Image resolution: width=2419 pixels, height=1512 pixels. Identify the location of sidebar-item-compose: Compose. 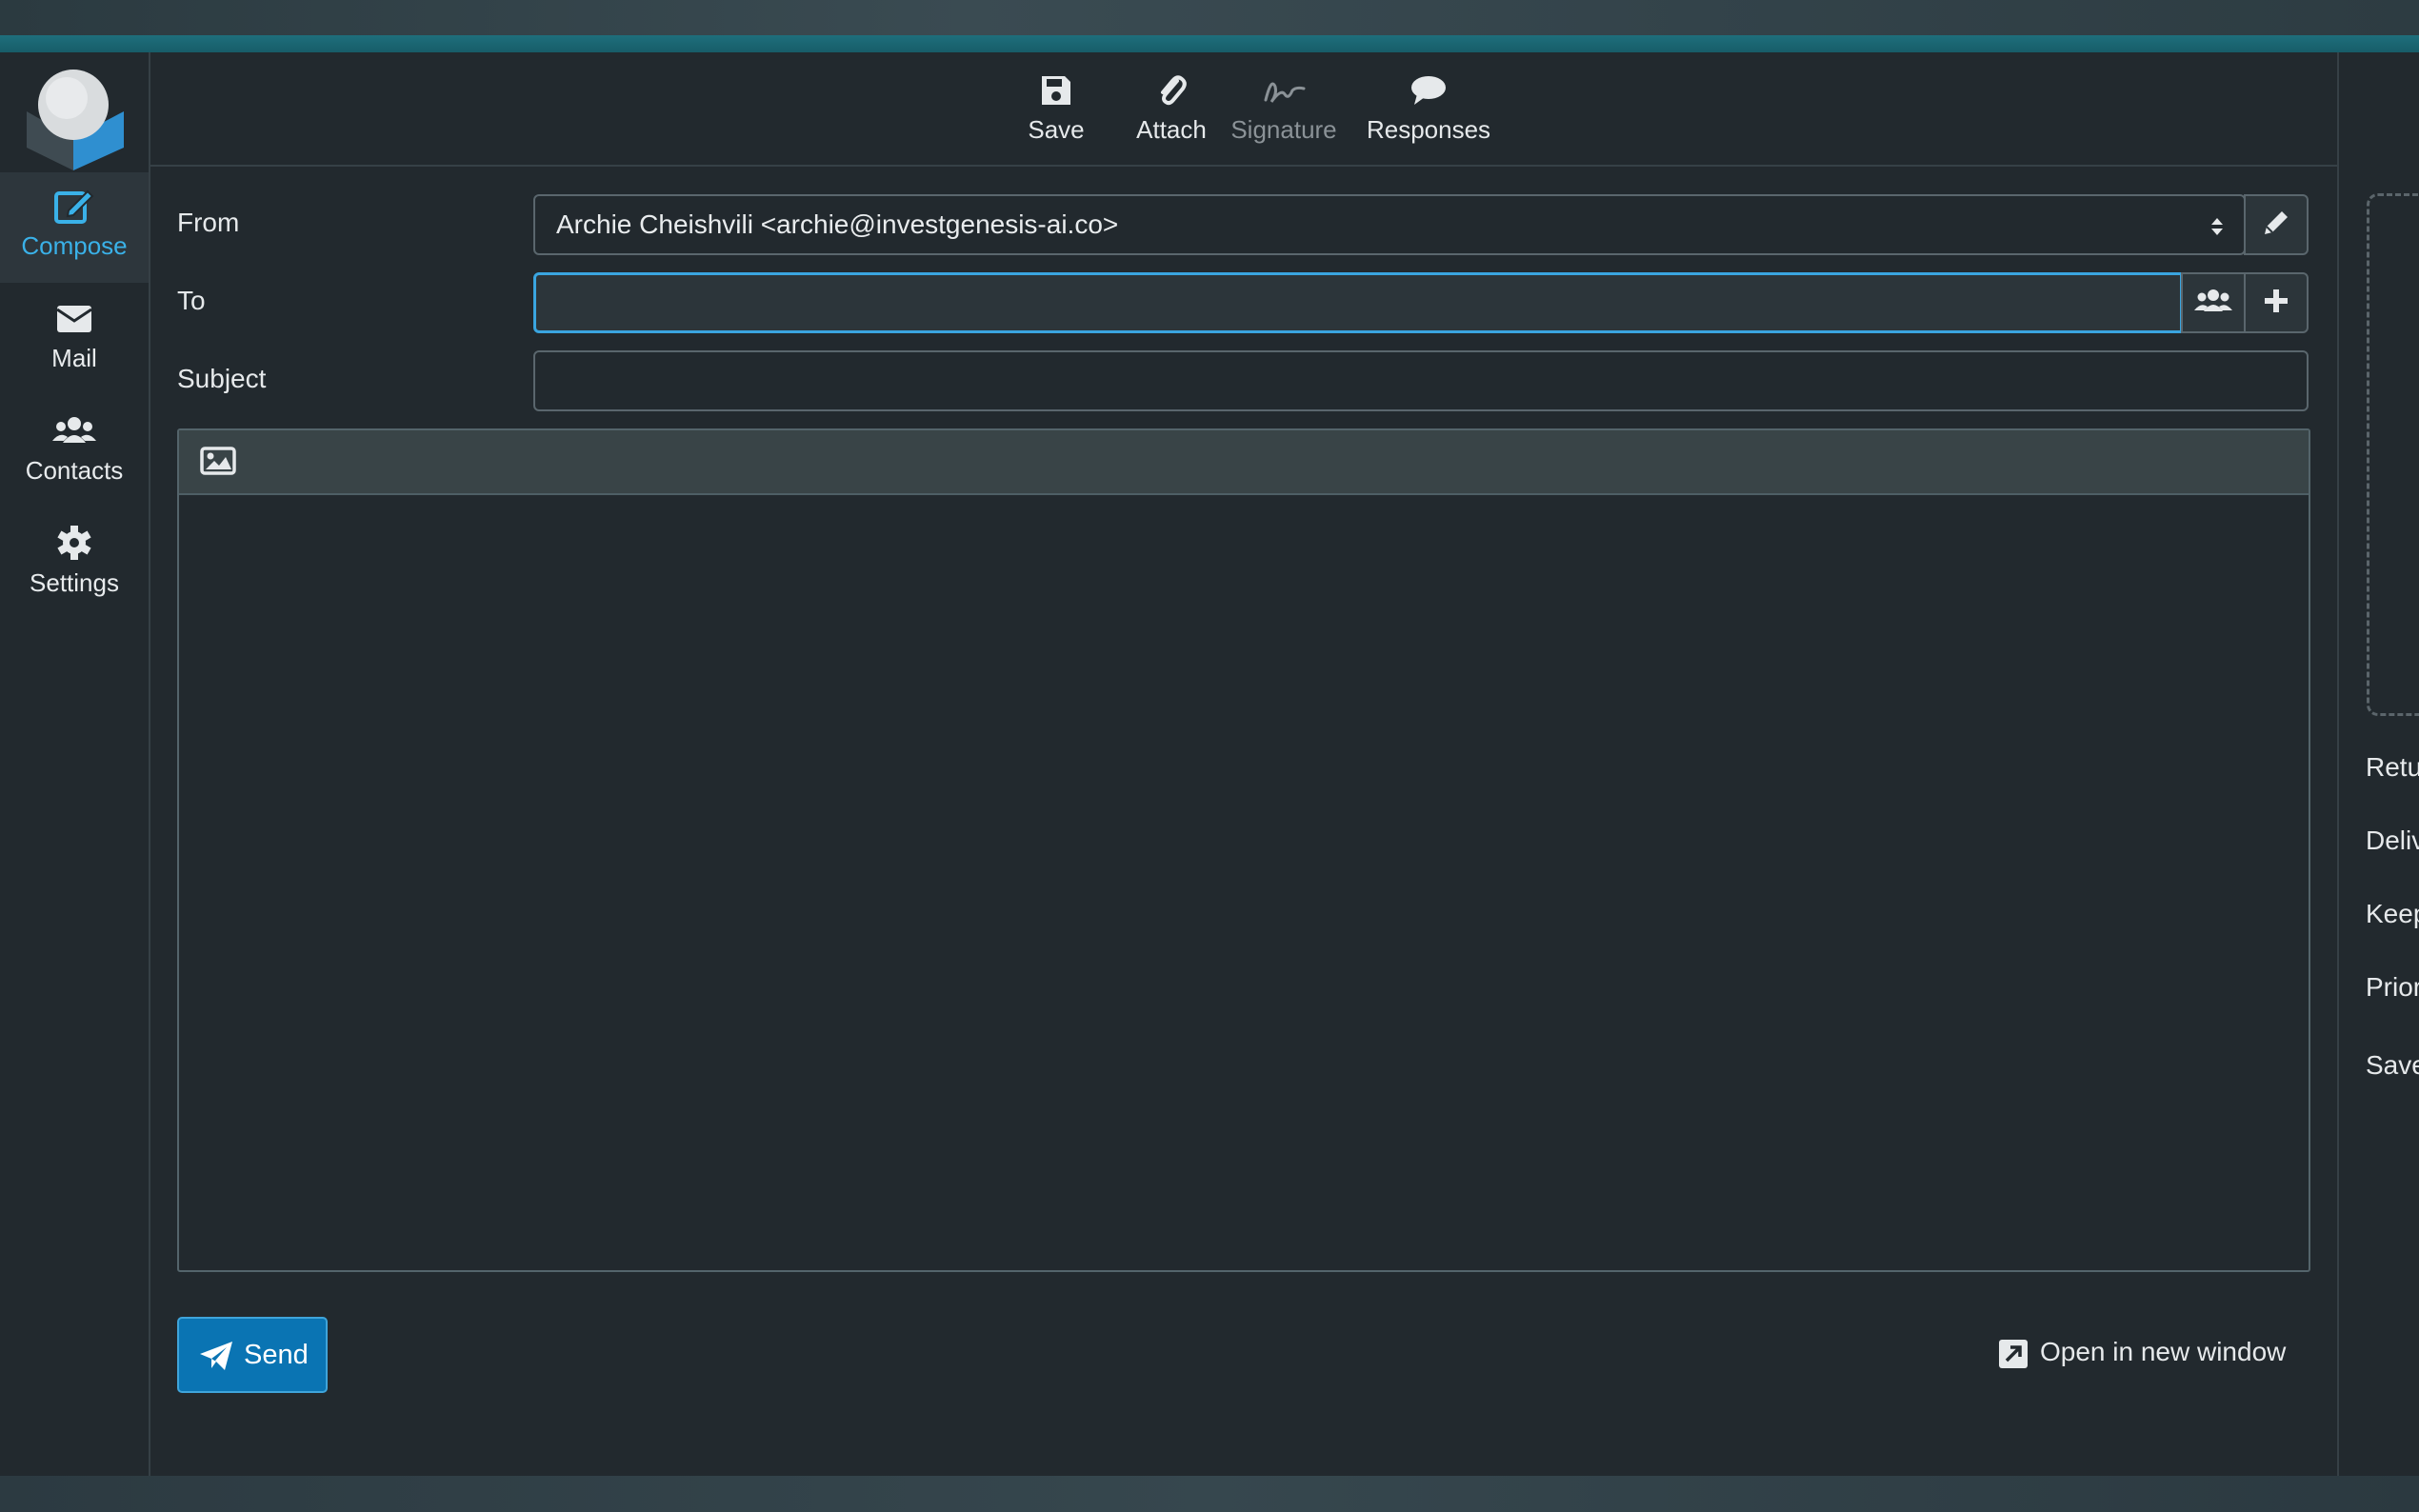
(74, 227).